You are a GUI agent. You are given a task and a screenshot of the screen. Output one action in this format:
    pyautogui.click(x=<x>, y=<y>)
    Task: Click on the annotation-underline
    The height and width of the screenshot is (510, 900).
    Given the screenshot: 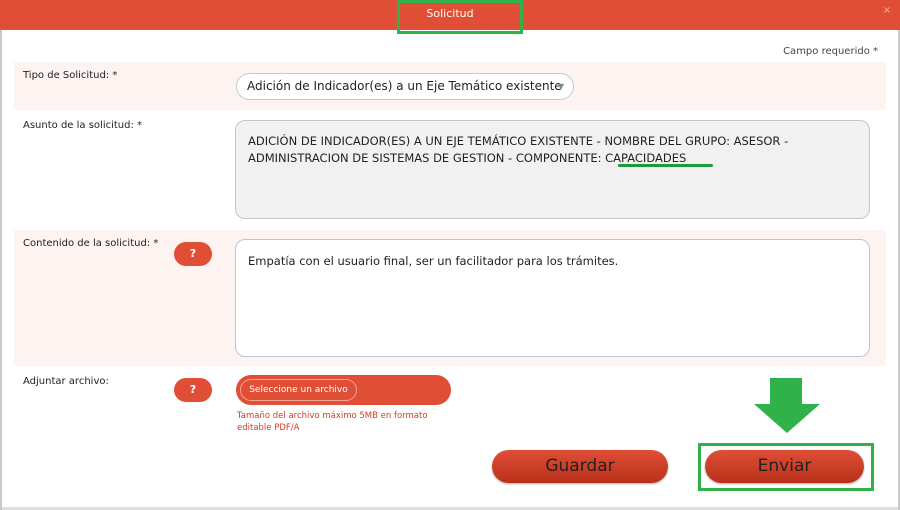 What is the action you would take?
    pyautogui.click(x=665, y=165)
    